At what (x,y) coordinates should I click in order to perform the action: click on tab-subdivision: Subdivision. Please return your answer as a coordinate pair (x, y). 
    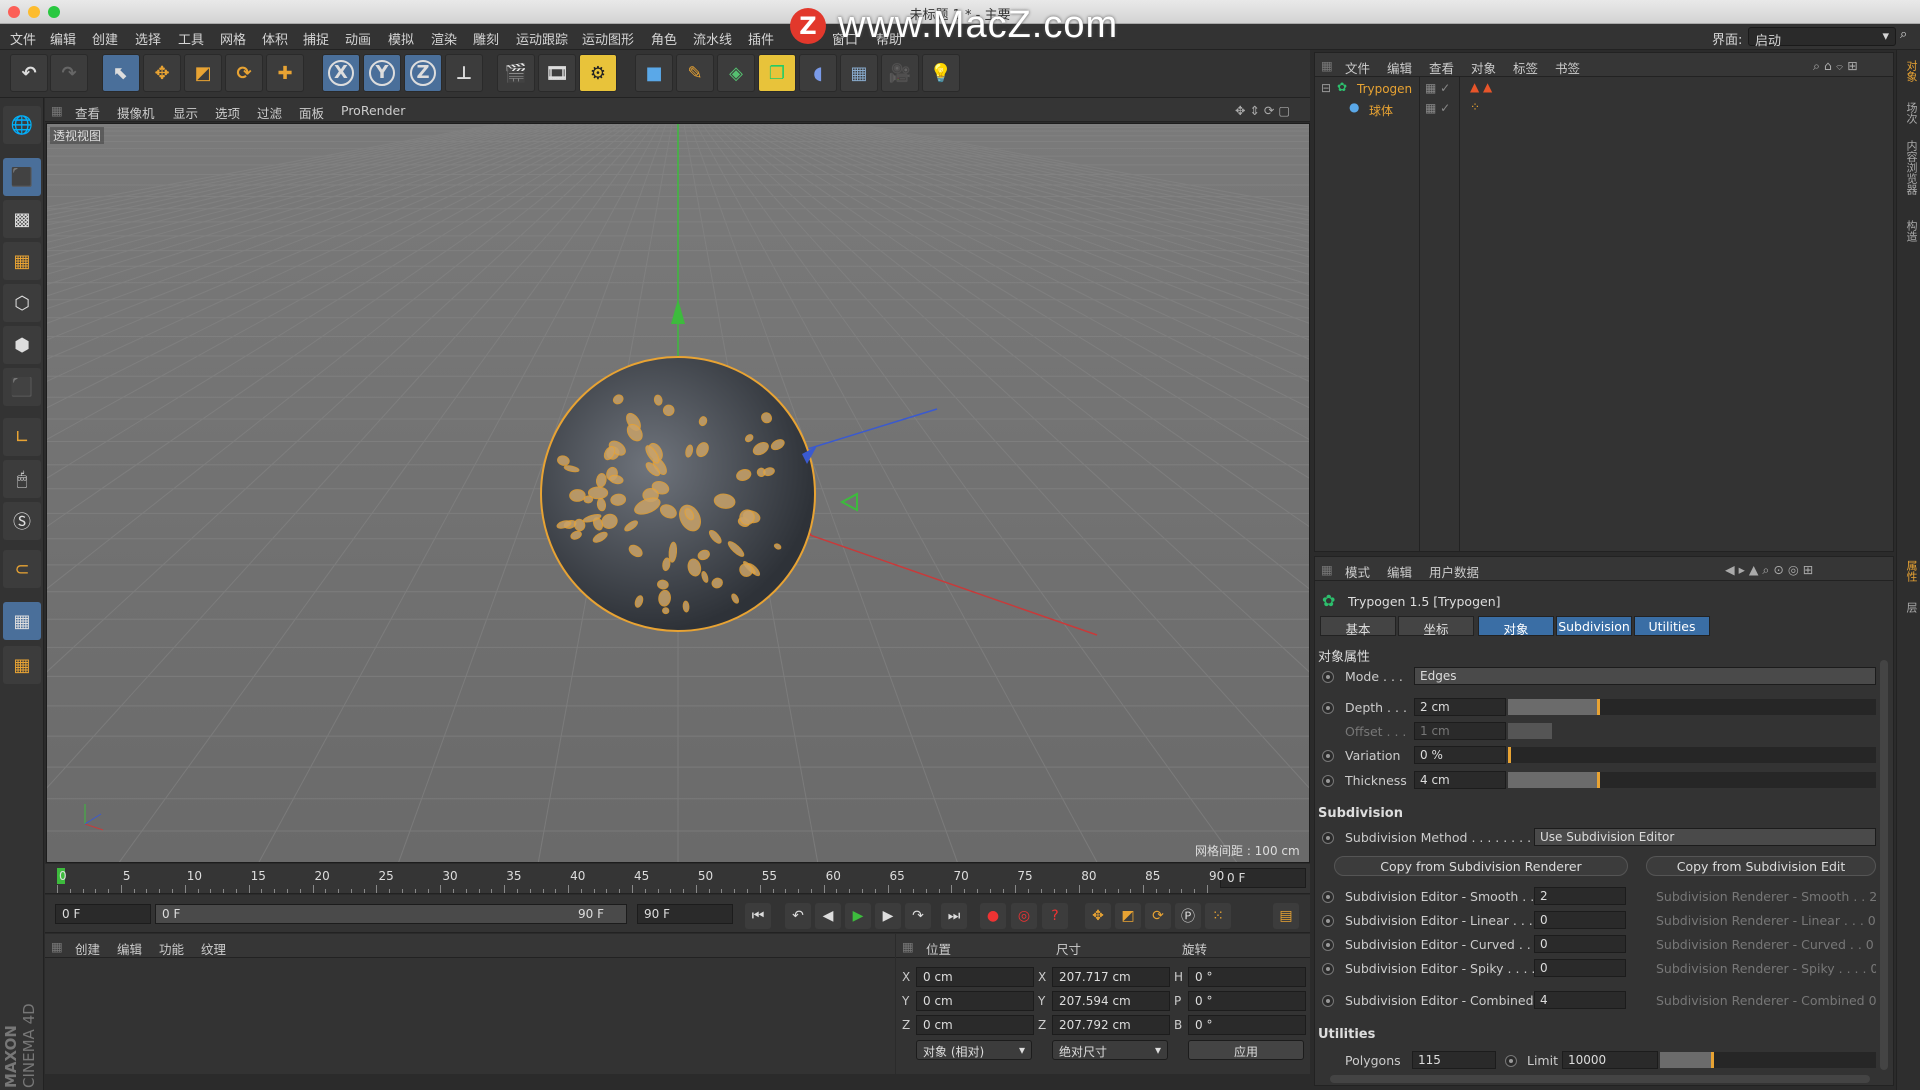
    Looking at the image, I should click on (1594, 626).